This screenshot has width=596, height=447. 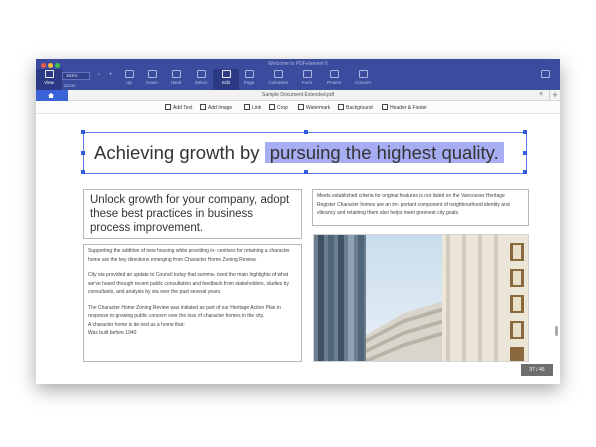 What do you see at coordinates (99, 75) in the screenshot?
I see `zoom-out-button: −` at bounding box center [99, 75].